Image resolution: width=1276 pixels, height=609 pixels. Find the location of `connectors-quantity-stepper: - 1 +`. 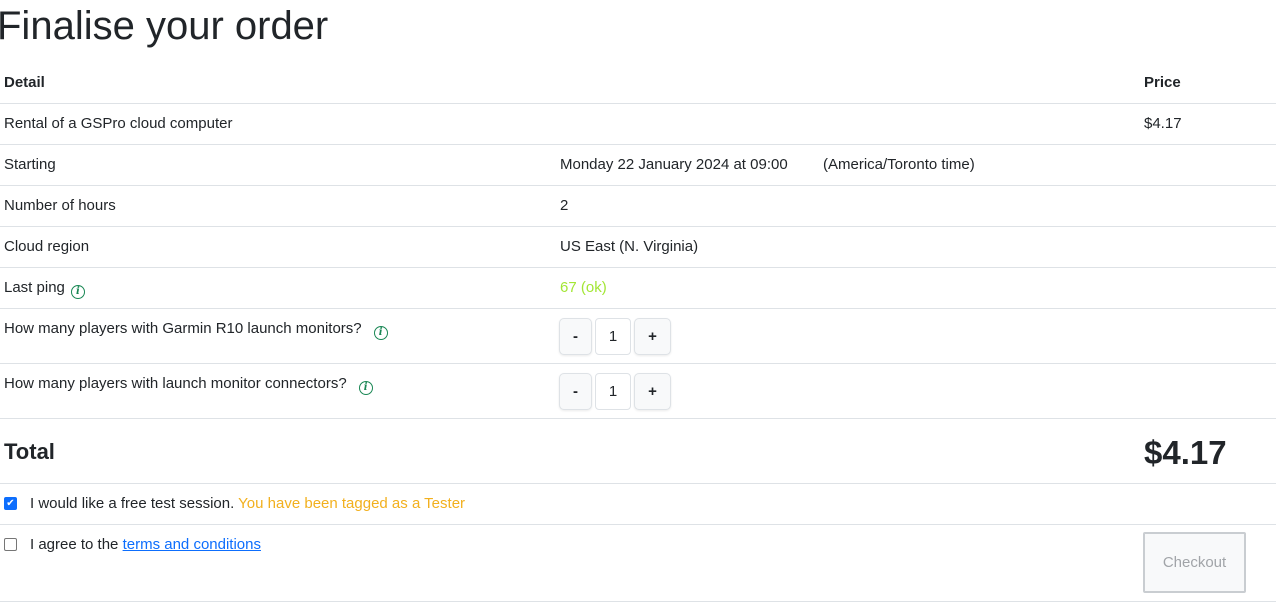

connectors-quantity-stepper: - 1 + is located at coordinates (615, 391).